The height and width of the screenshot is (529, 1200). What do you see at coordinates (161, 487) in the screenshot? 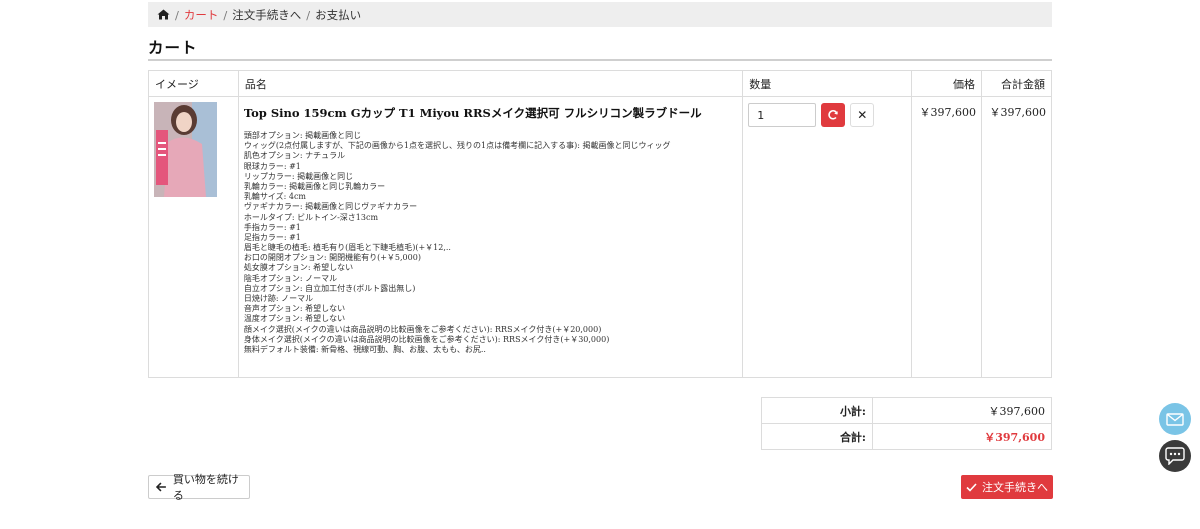
I see `arrow-left-icon` at bounding box center [161, 487].